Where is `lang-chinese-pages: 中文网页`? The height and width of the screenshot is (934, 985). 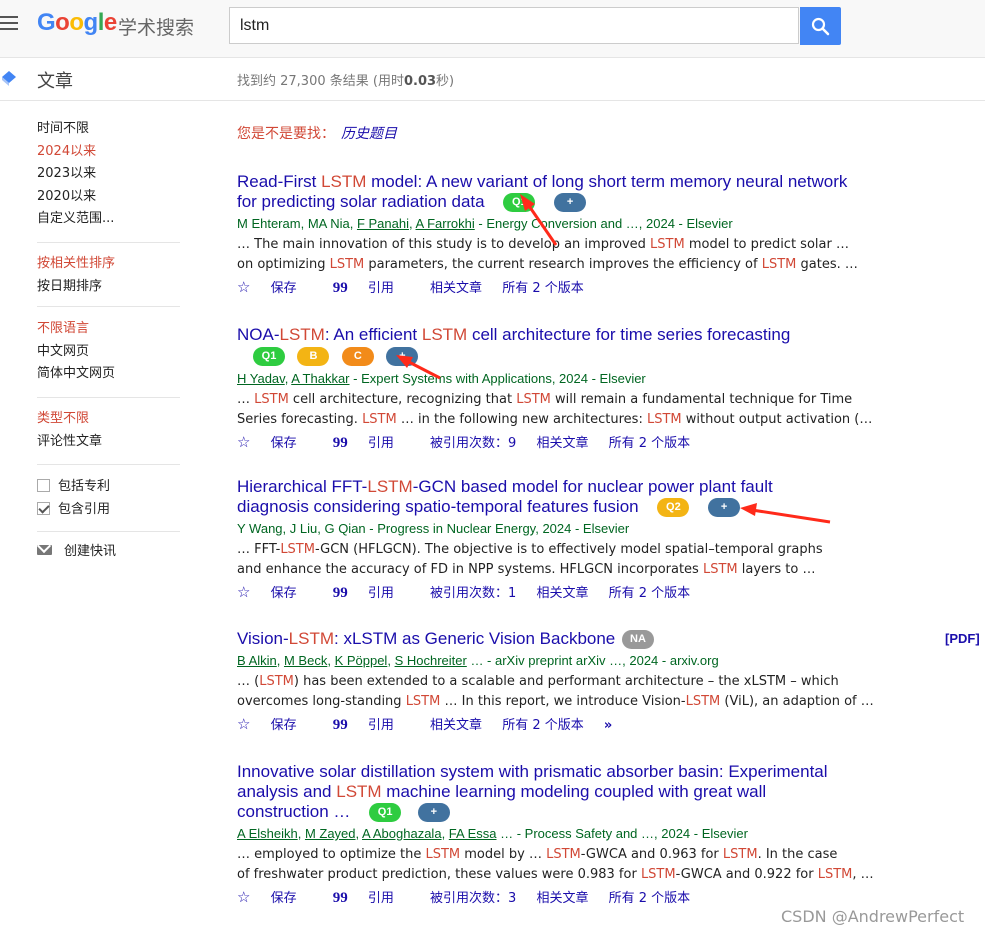 lang-chinese-pages: 中文网页 is located at coordinates (76, 352).